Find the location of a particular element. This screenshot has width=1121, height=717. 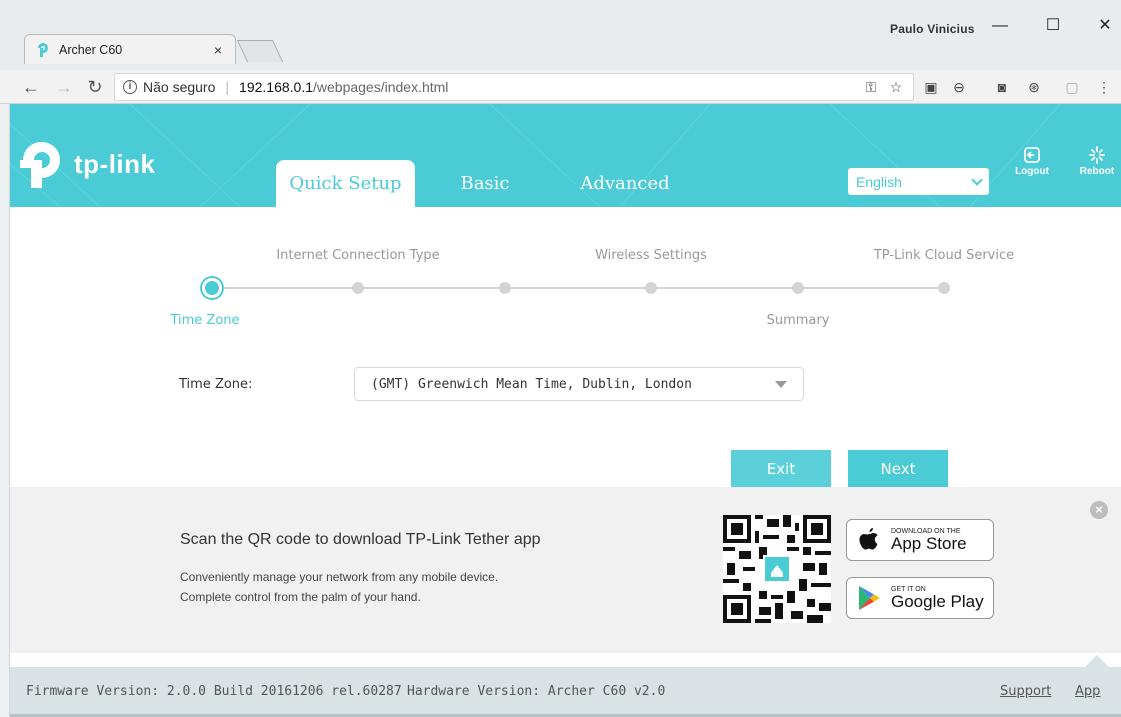

extension-camera-icon: ◙ is located at coordinates (1002, 87).